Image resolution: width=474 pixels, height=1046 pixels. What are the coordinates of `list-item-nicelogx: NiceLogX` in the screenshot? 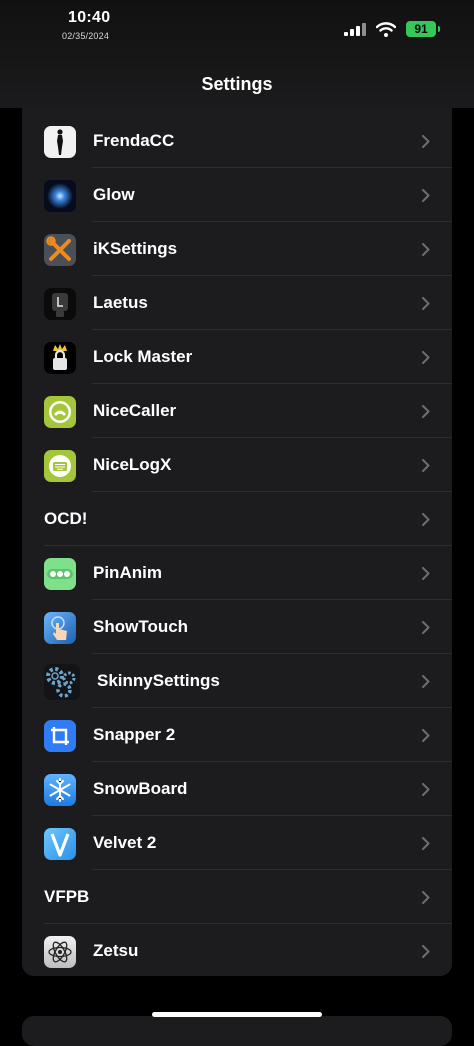 It's located at (237, 465).